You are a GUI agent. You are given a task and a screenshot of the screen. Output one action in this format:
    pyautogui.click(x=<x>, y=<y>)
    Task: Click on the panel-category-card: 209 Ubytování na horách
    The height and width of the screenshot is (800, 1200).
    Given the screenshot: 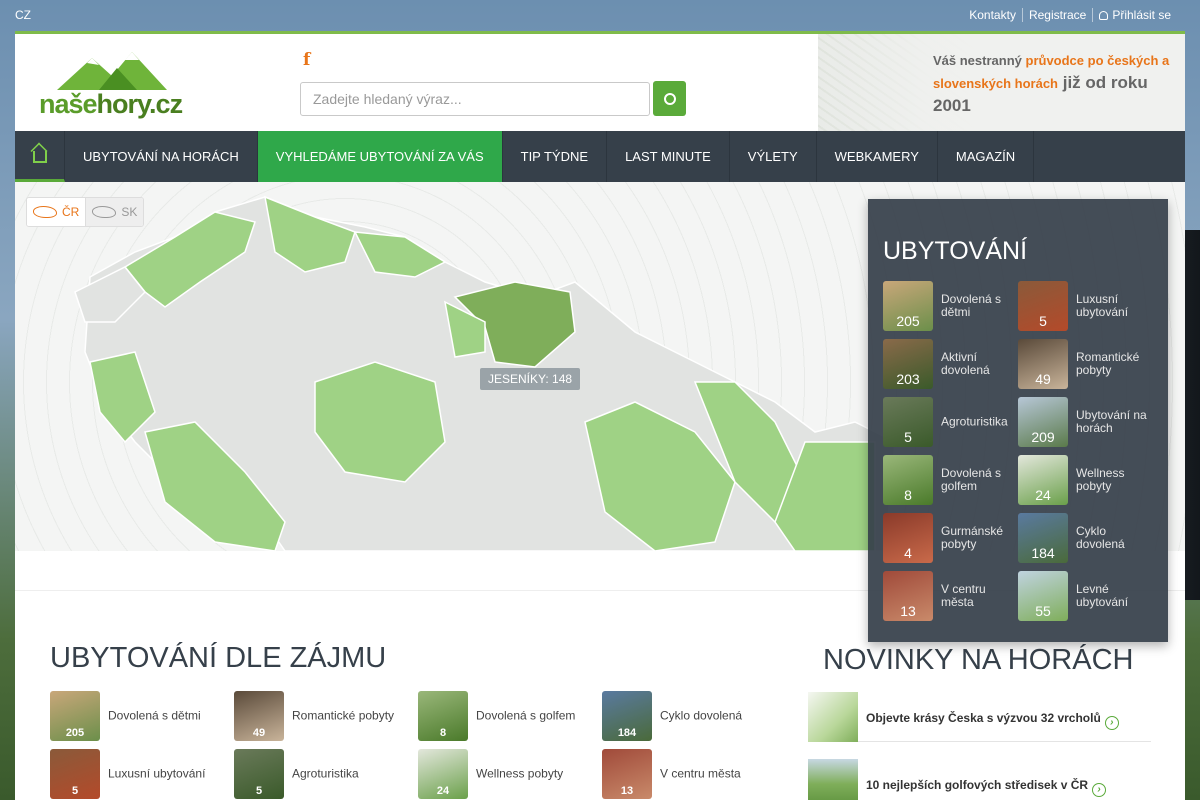 What is the action you would take?
    pyautogui.click(x=1083, y=422)
    